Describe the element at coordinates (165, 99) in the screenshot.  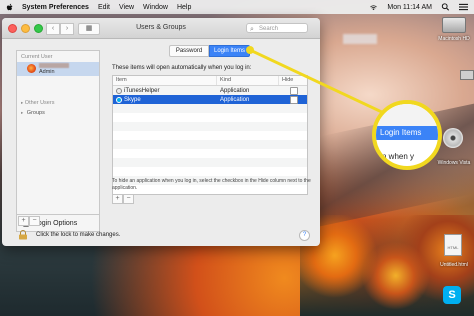
I see `item-cell: Skype` at that location.